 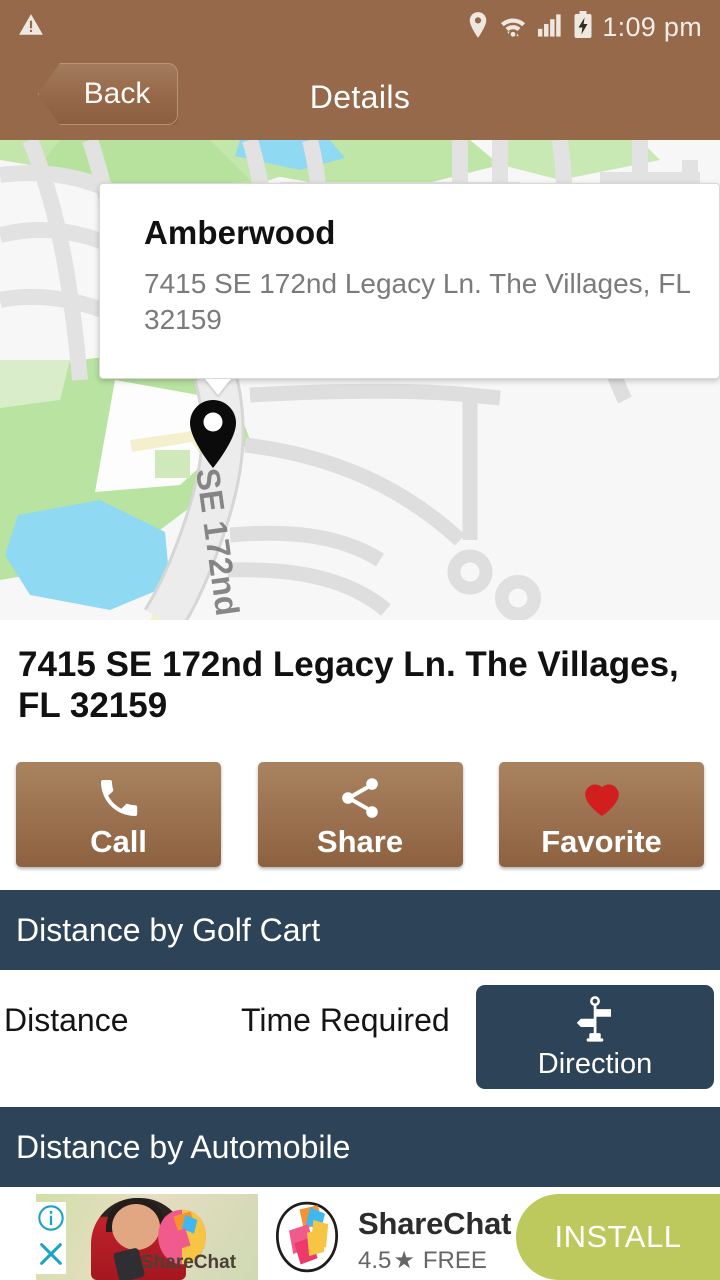 I want to click on app-bar: Details Back, so click(x=360, y=97).